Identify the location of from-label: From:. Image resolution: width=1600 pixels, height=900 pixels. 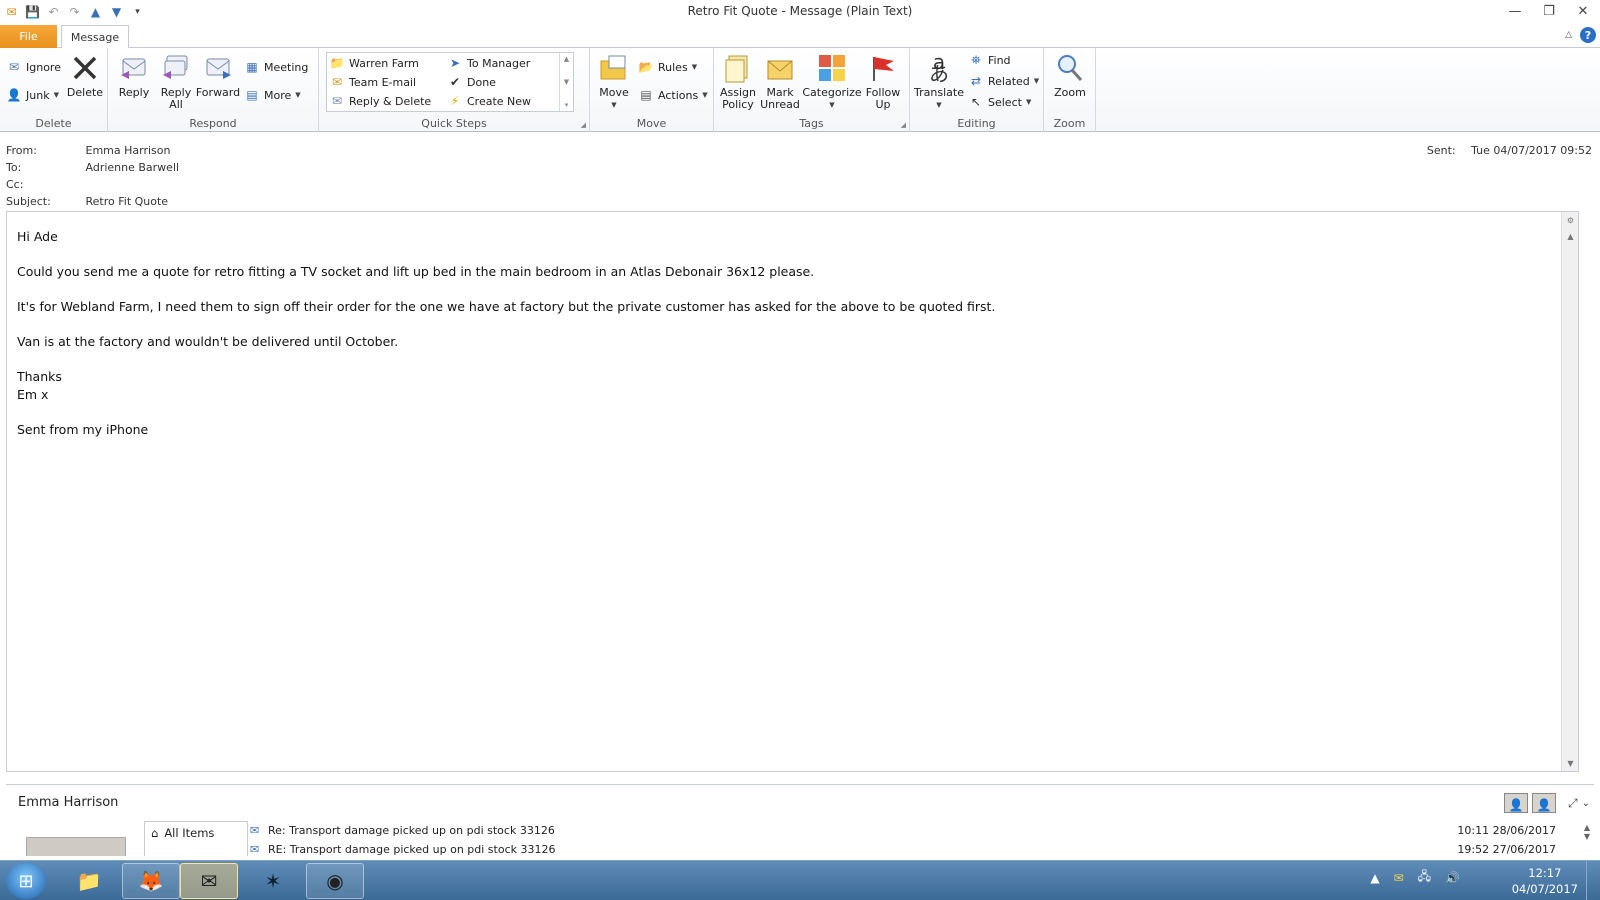
(21, 150).